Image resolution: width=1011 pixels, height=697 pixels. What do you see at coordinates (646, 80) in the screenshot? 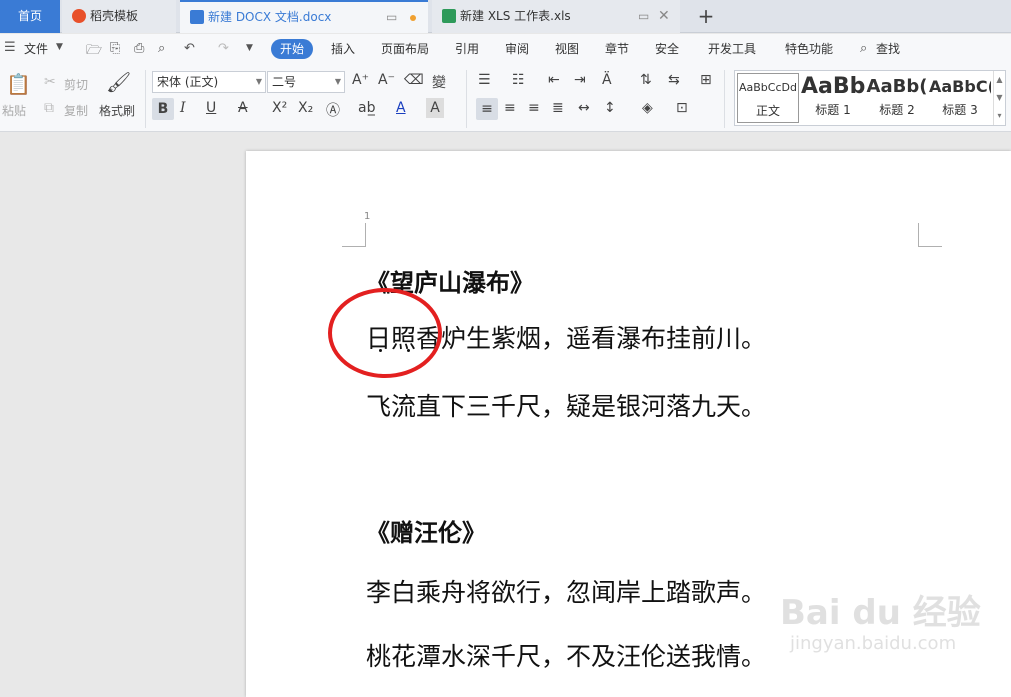
I see `sort-icon: ⇅` at bounding box center [646, 80].